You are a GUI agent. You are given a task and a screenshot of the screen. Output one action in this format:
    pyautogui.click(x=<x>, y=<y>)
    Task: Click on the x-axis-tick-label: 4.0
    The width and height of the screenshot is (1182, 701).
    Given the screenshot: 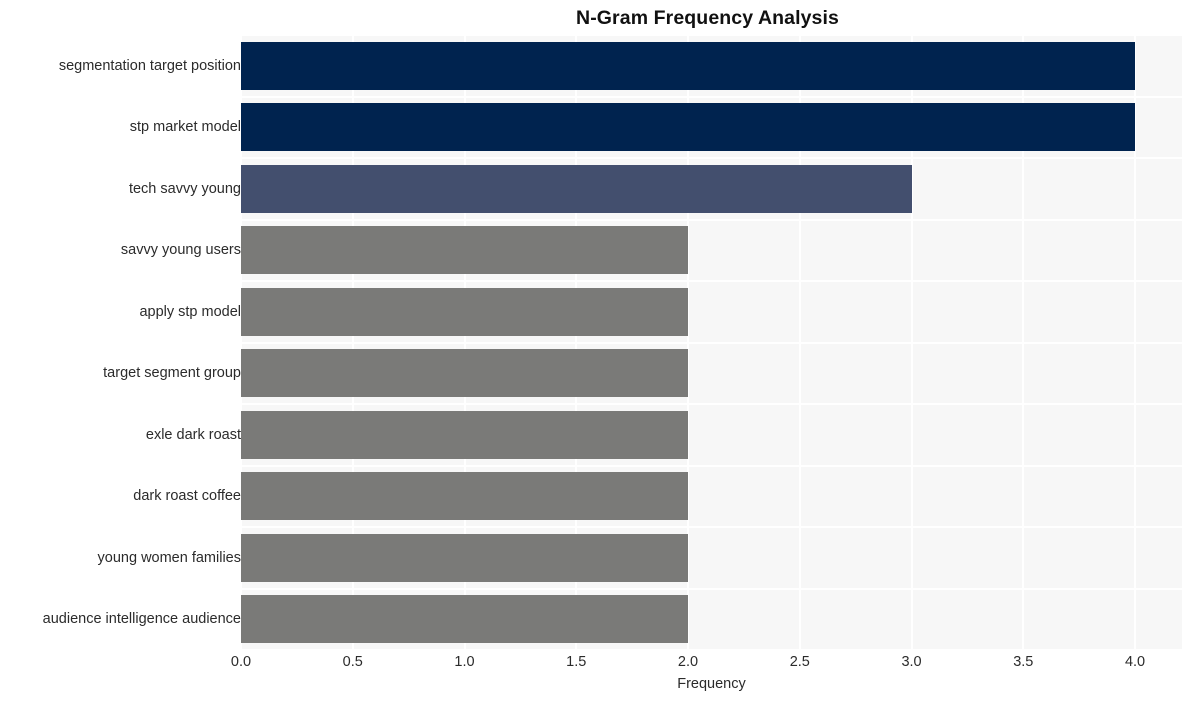 What is the action you would take?
    pyautogui.click(x=1135, y=662)
    